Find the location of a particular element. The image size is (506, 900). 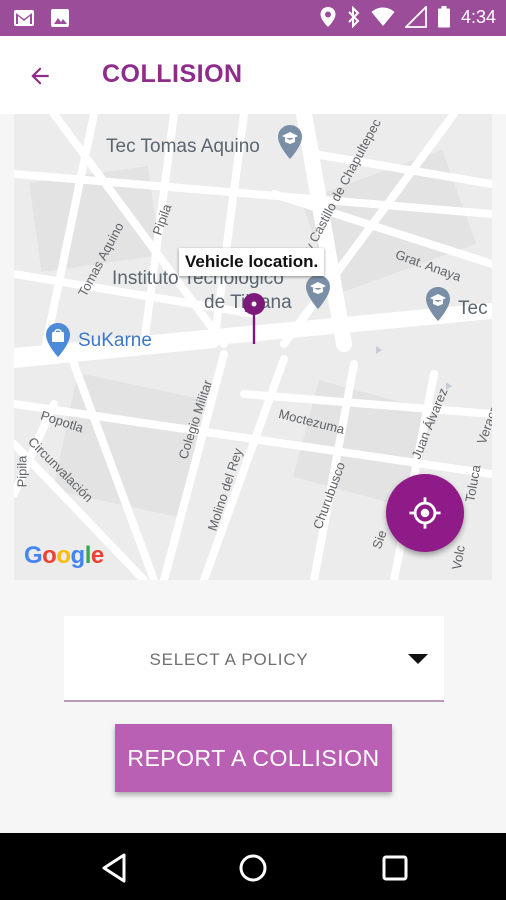

home-circle-icon is located at coordinates (253, 868).